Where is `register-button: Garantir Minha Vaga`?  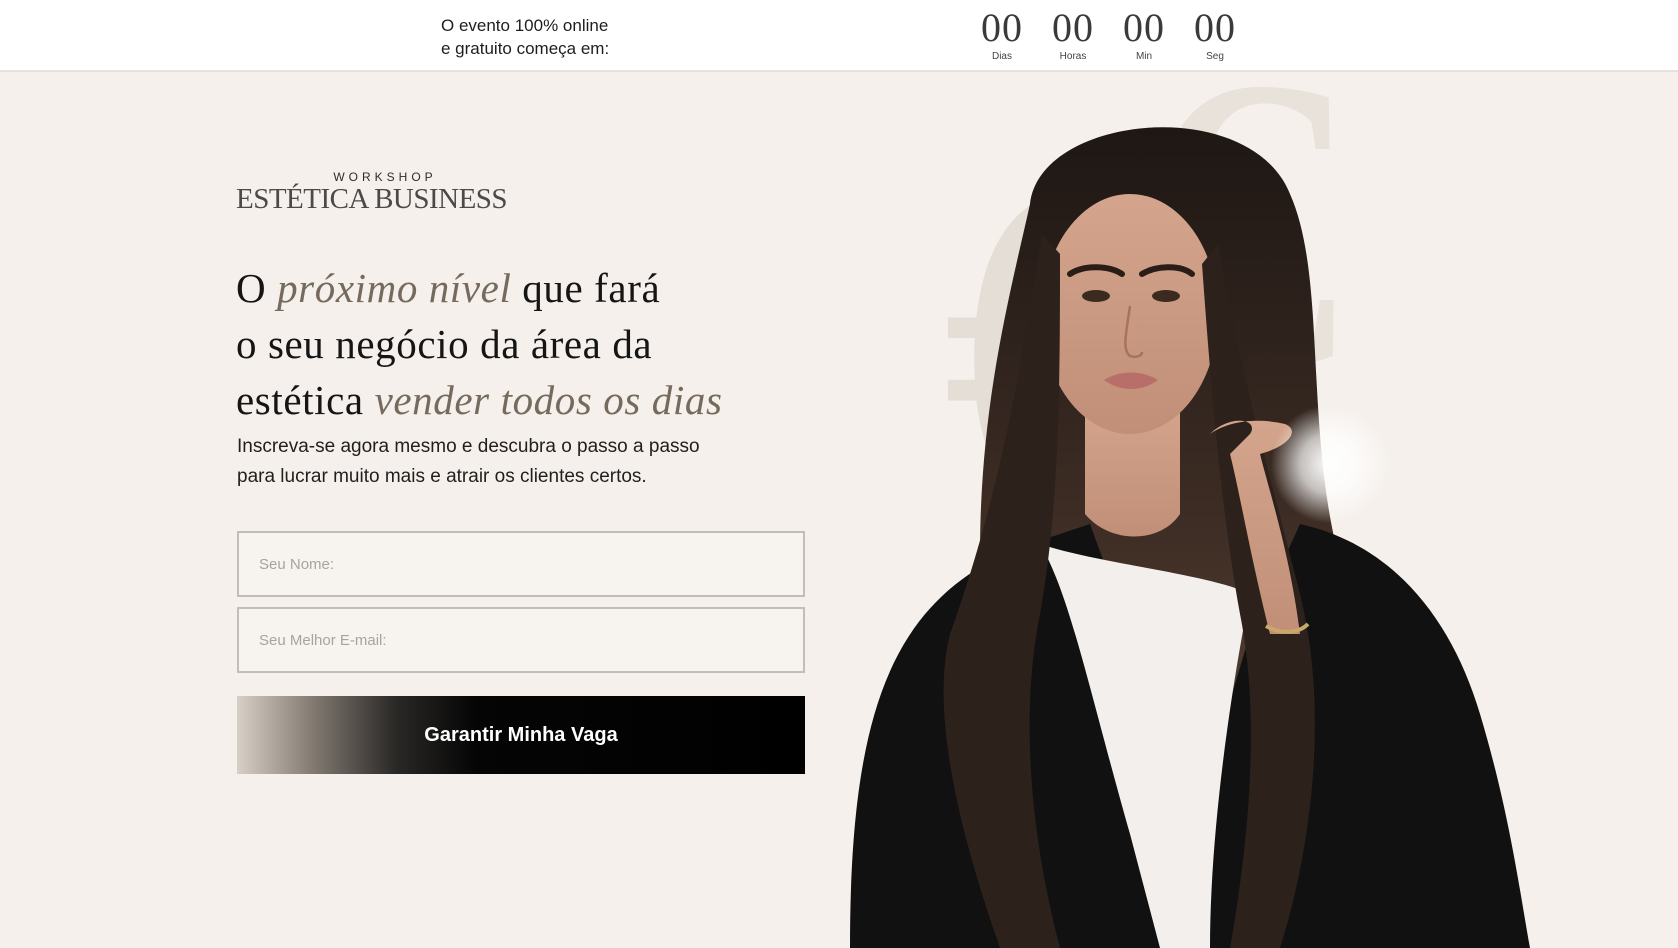
register-button: Garantir Minha Vaga is located at coordinates (521, 735).